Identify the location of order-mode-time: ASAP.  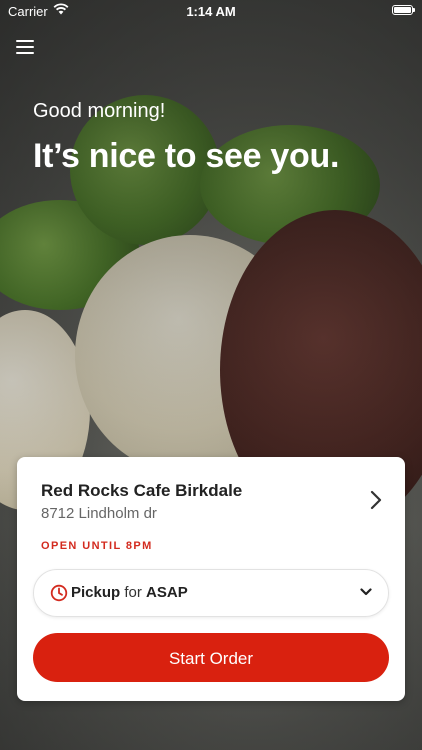
(167, 592).